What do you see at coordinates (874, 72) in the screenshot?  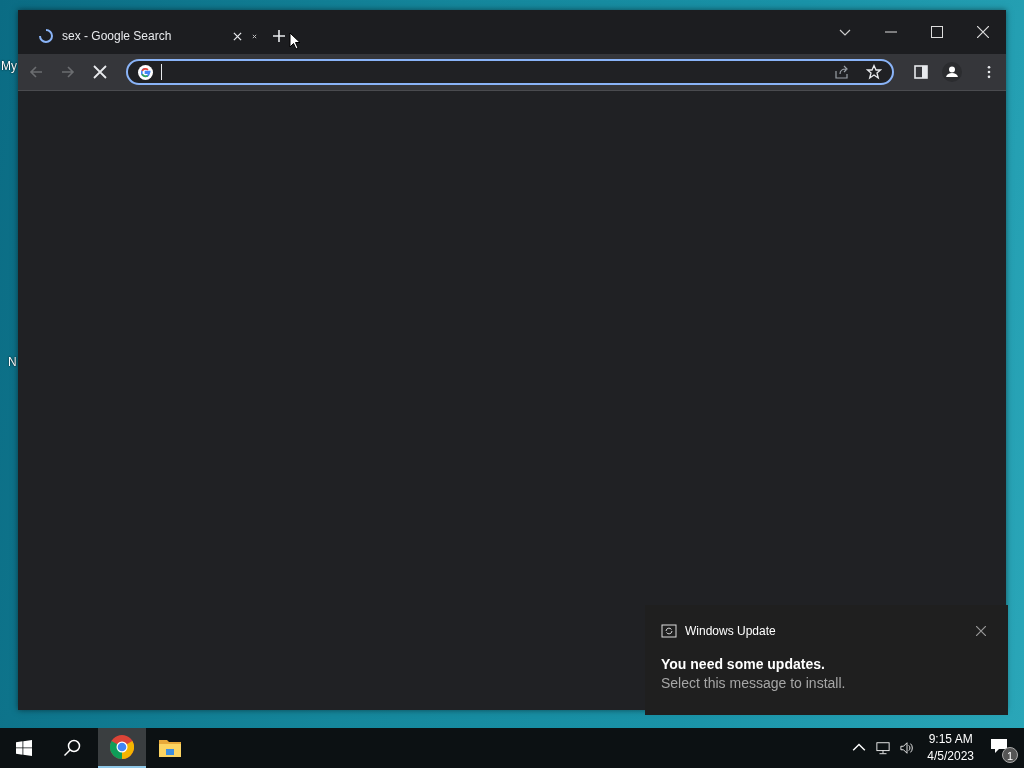 I see `bookmark-star-icon` at bounding box center [874, 72].